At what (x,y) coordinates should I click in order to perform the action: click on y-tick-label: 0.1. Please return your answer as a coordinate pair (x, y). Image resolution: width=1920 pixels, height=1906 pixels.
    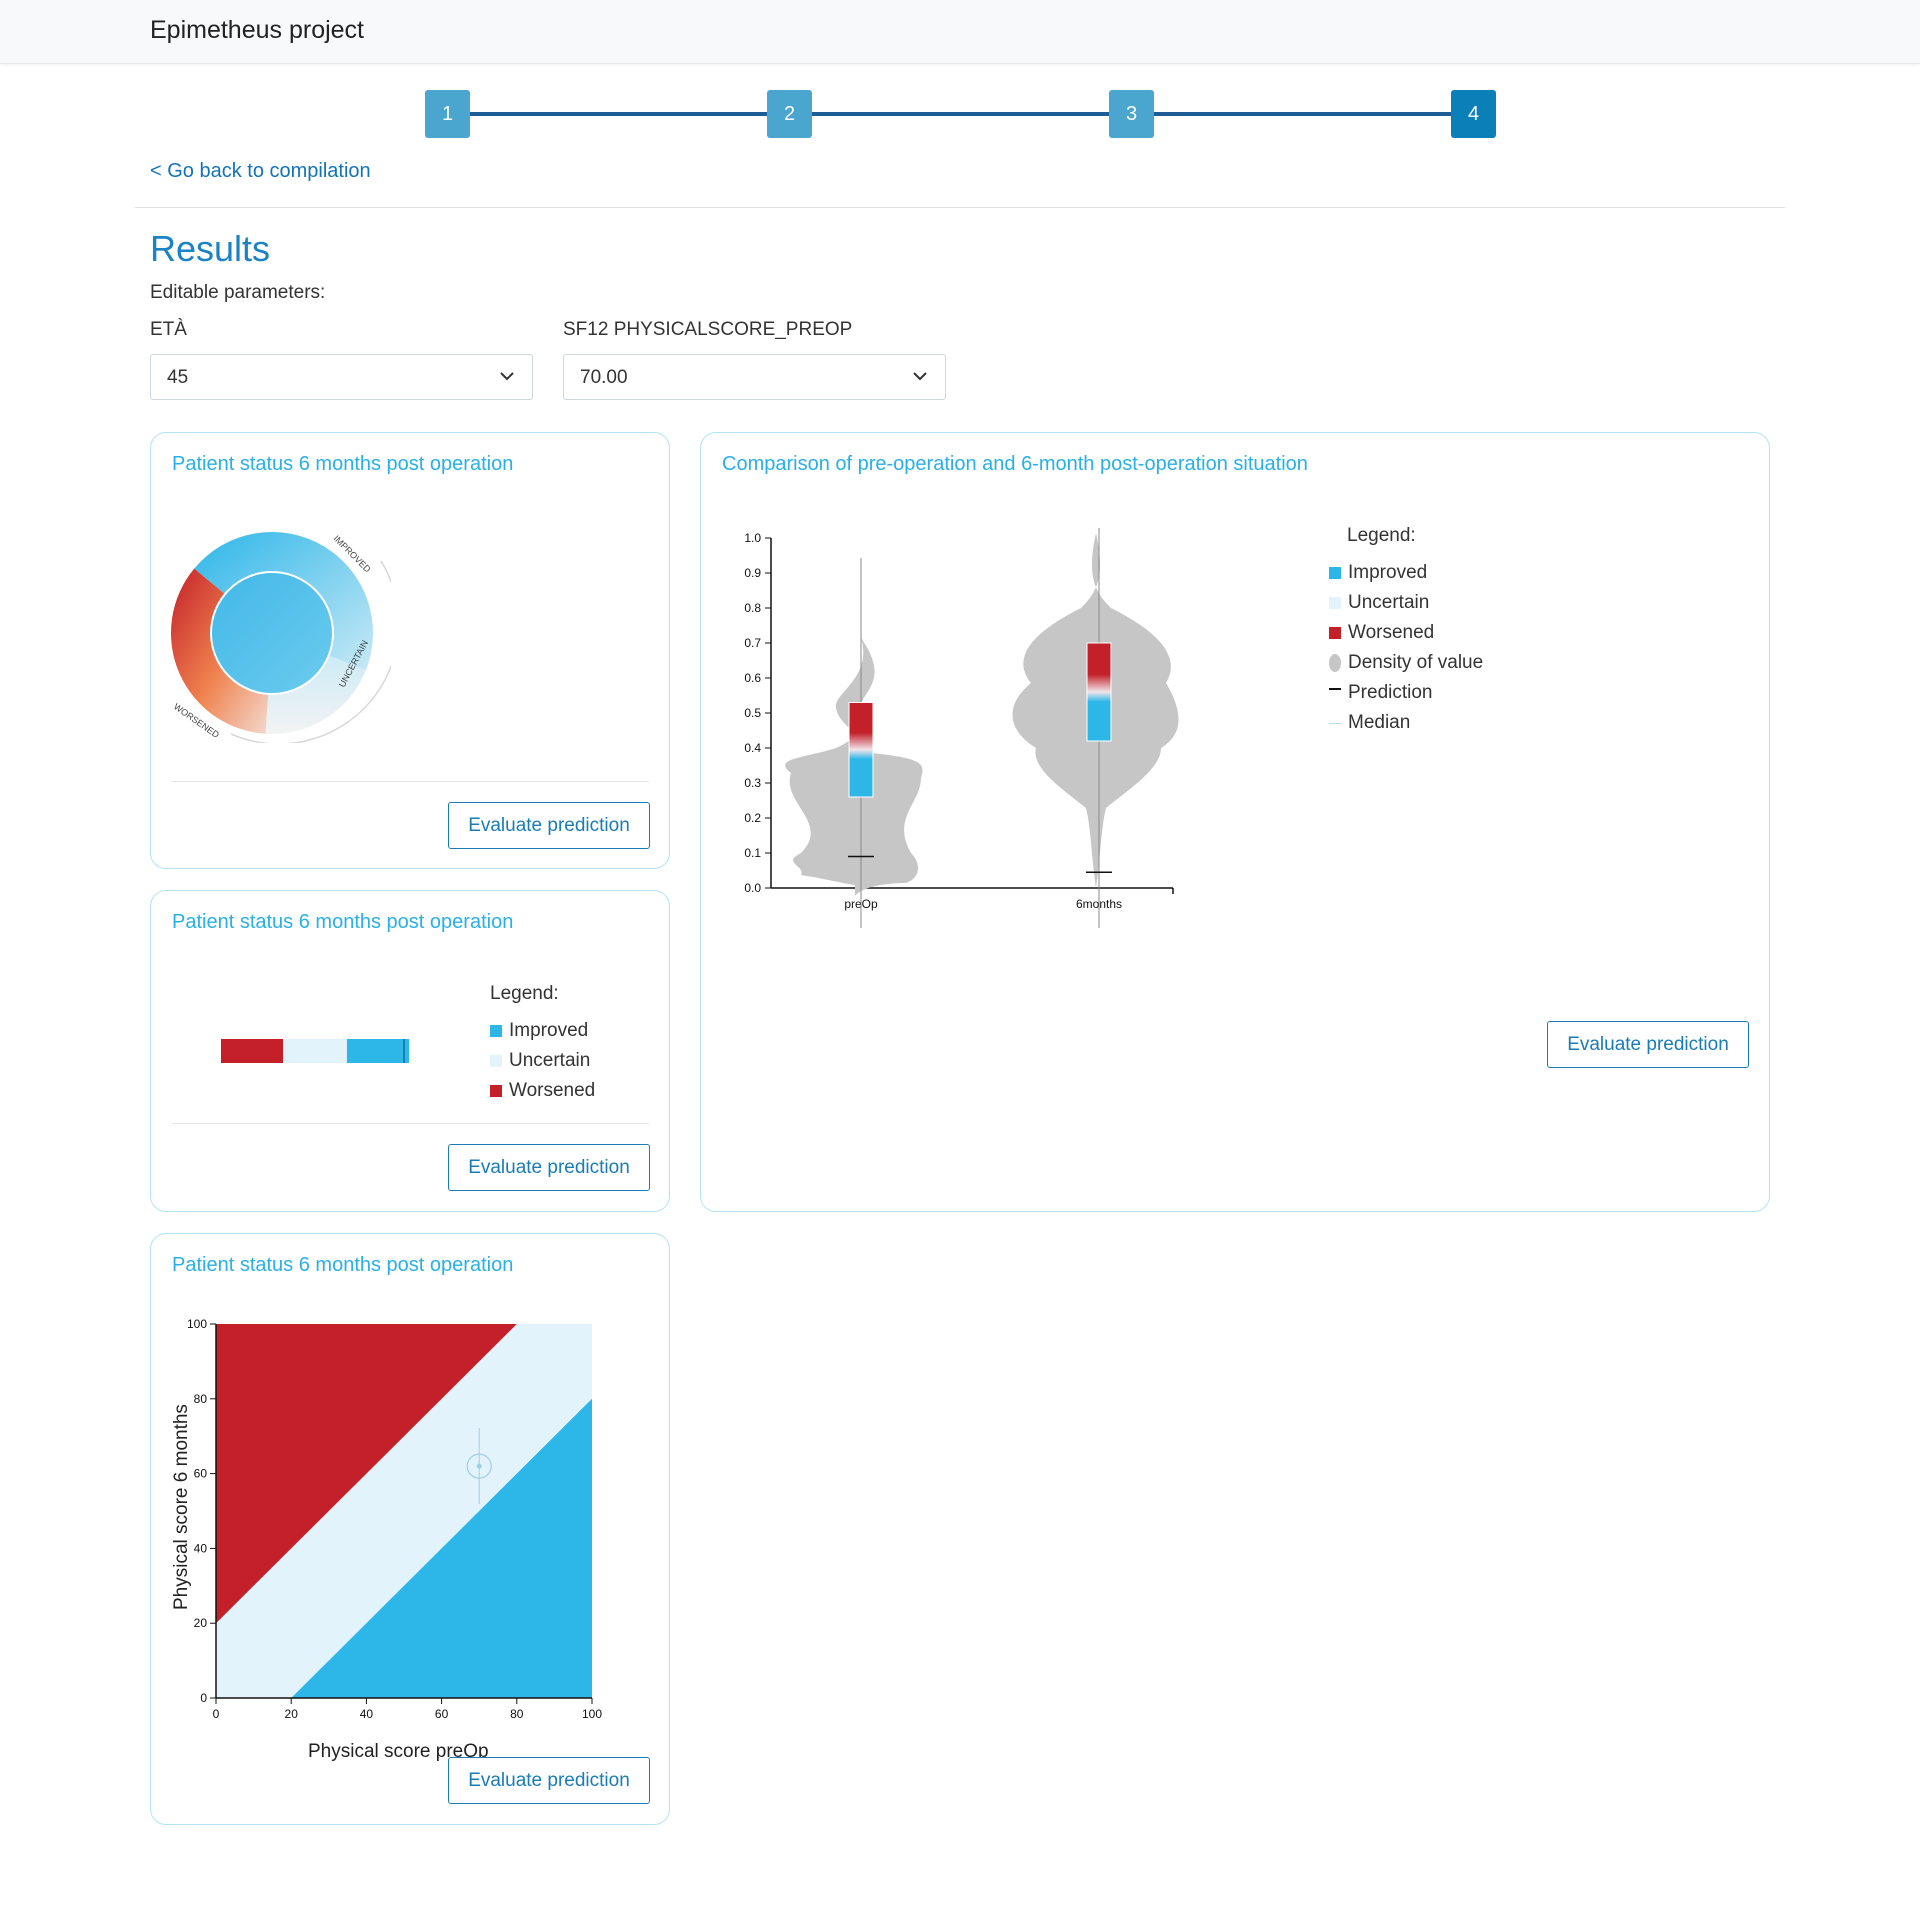
    Looking at the image, I should click on (752, 853).